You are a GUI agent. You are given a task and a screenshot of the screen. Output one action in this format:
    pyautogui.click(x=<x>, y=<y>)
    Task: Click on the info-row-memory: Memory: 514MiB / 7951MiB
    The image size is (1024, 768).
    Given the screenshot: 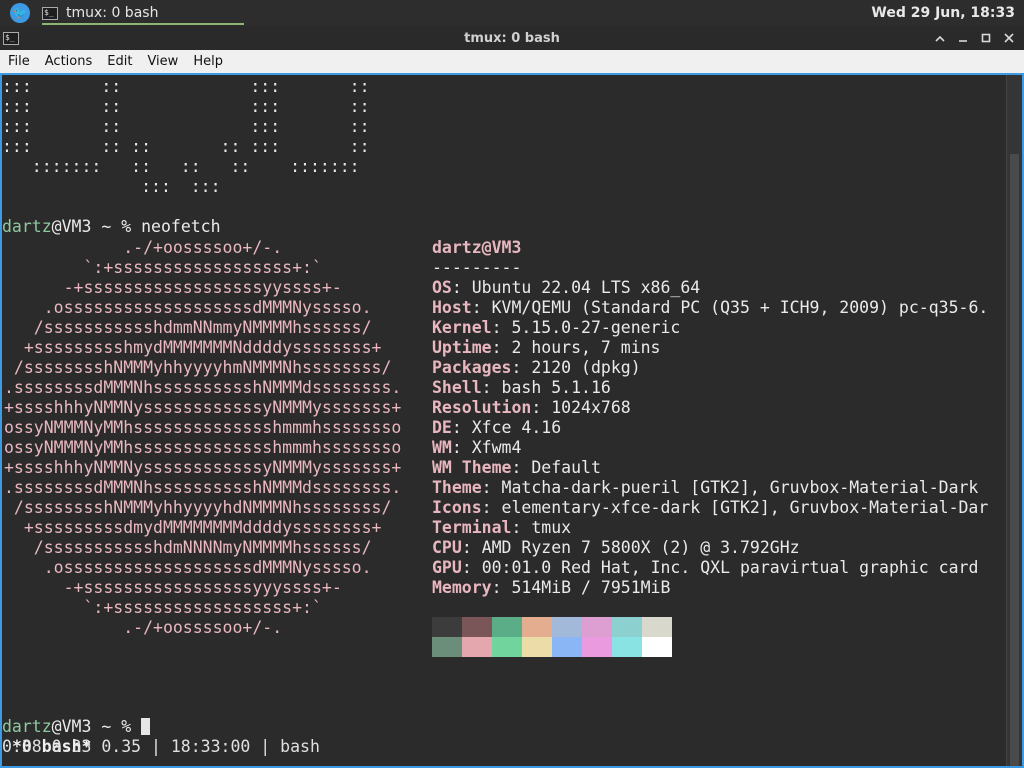 What is the action you would take?
    pyautogui.click(x=551, y=587)
    